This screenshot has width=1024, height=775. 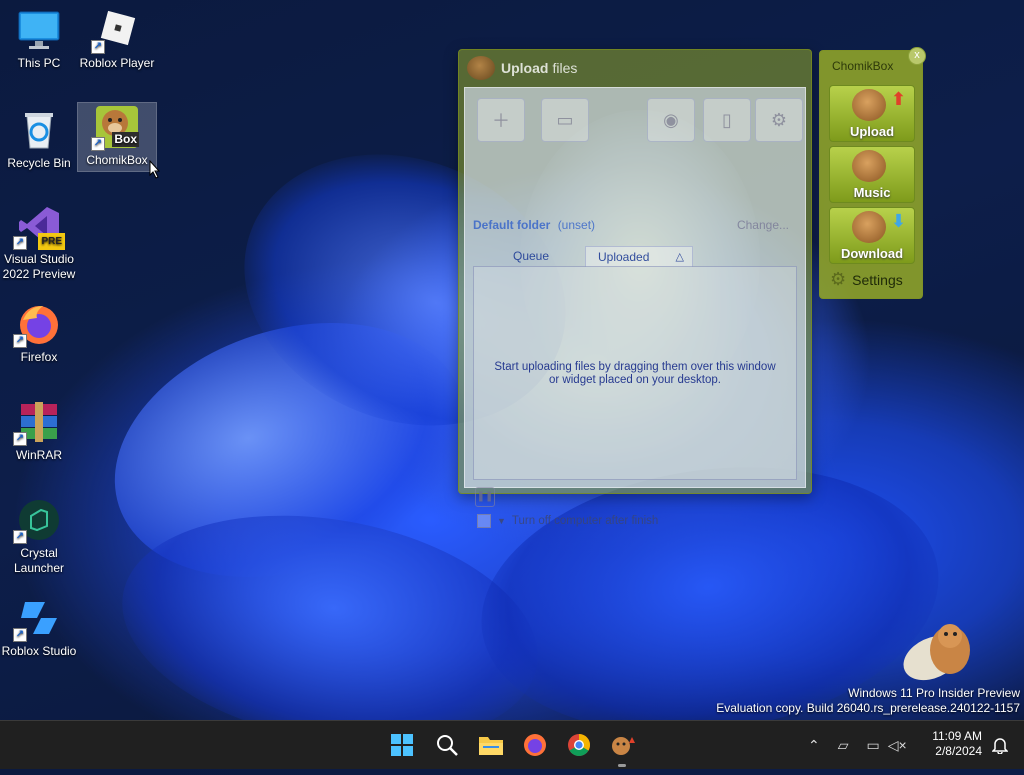 I want to click on file-explorer-button, so click(x=491, y=745).